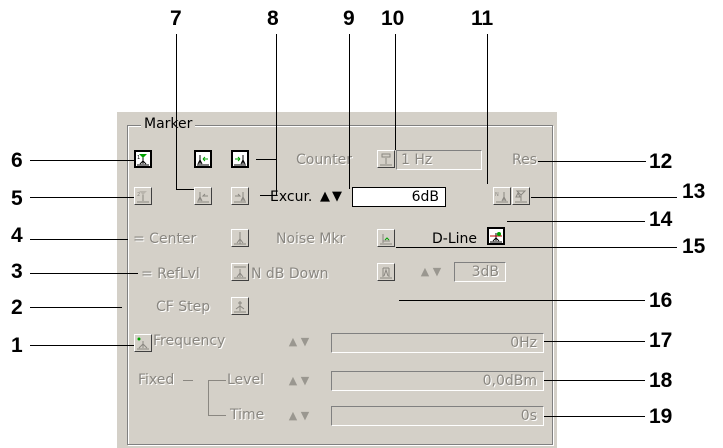  What do you see at coordinates (661, 300) in the screenshot?
I see `callout-16: 16` at bounding box center [661, 300].